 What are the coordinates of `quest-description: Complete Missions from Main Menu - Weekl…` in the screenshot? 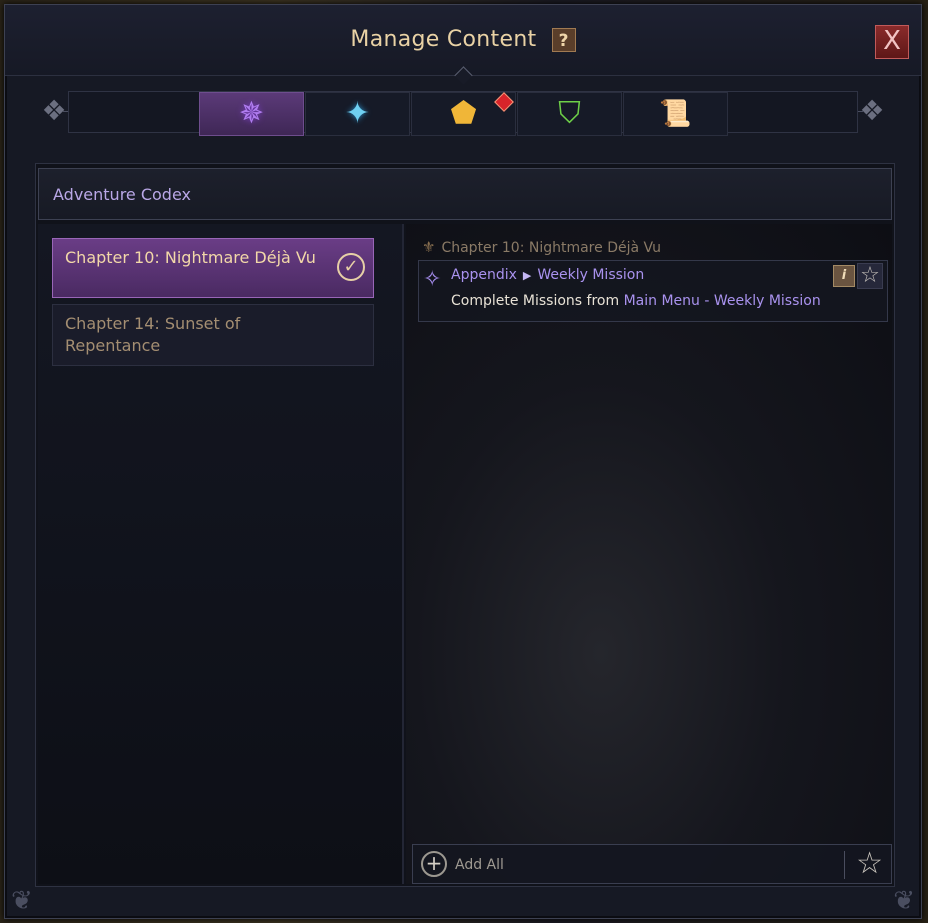 It's located at (636, 301).